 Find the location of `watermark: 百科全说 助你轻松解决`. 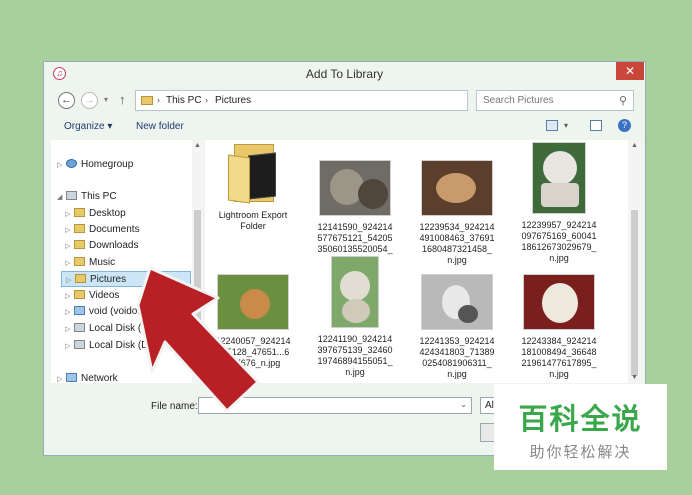

watermark: 百科全说 助你轻松解决 is located at coordinates (580, 427).